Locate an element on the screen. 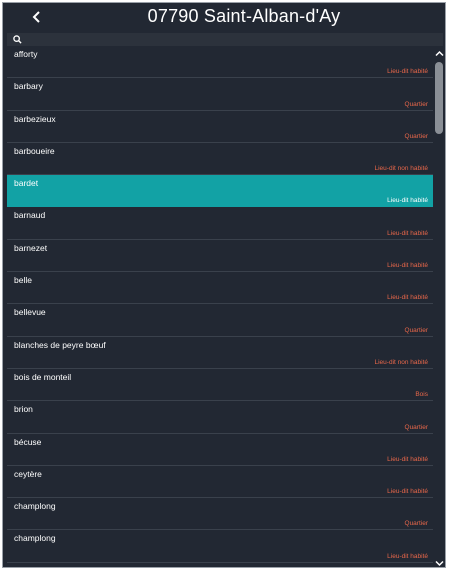  search-bar is located at coordinates (225, 39).